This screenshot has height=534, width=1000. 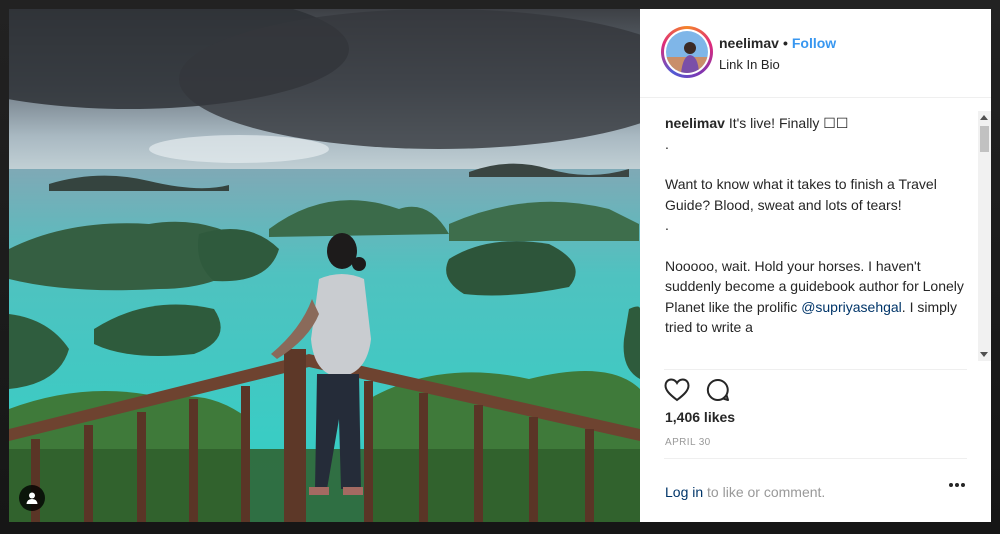 What do you see at coordinates (814, 43) in the screenshot?
I see `follow-button: Follow` at bounding box center [814, 43].